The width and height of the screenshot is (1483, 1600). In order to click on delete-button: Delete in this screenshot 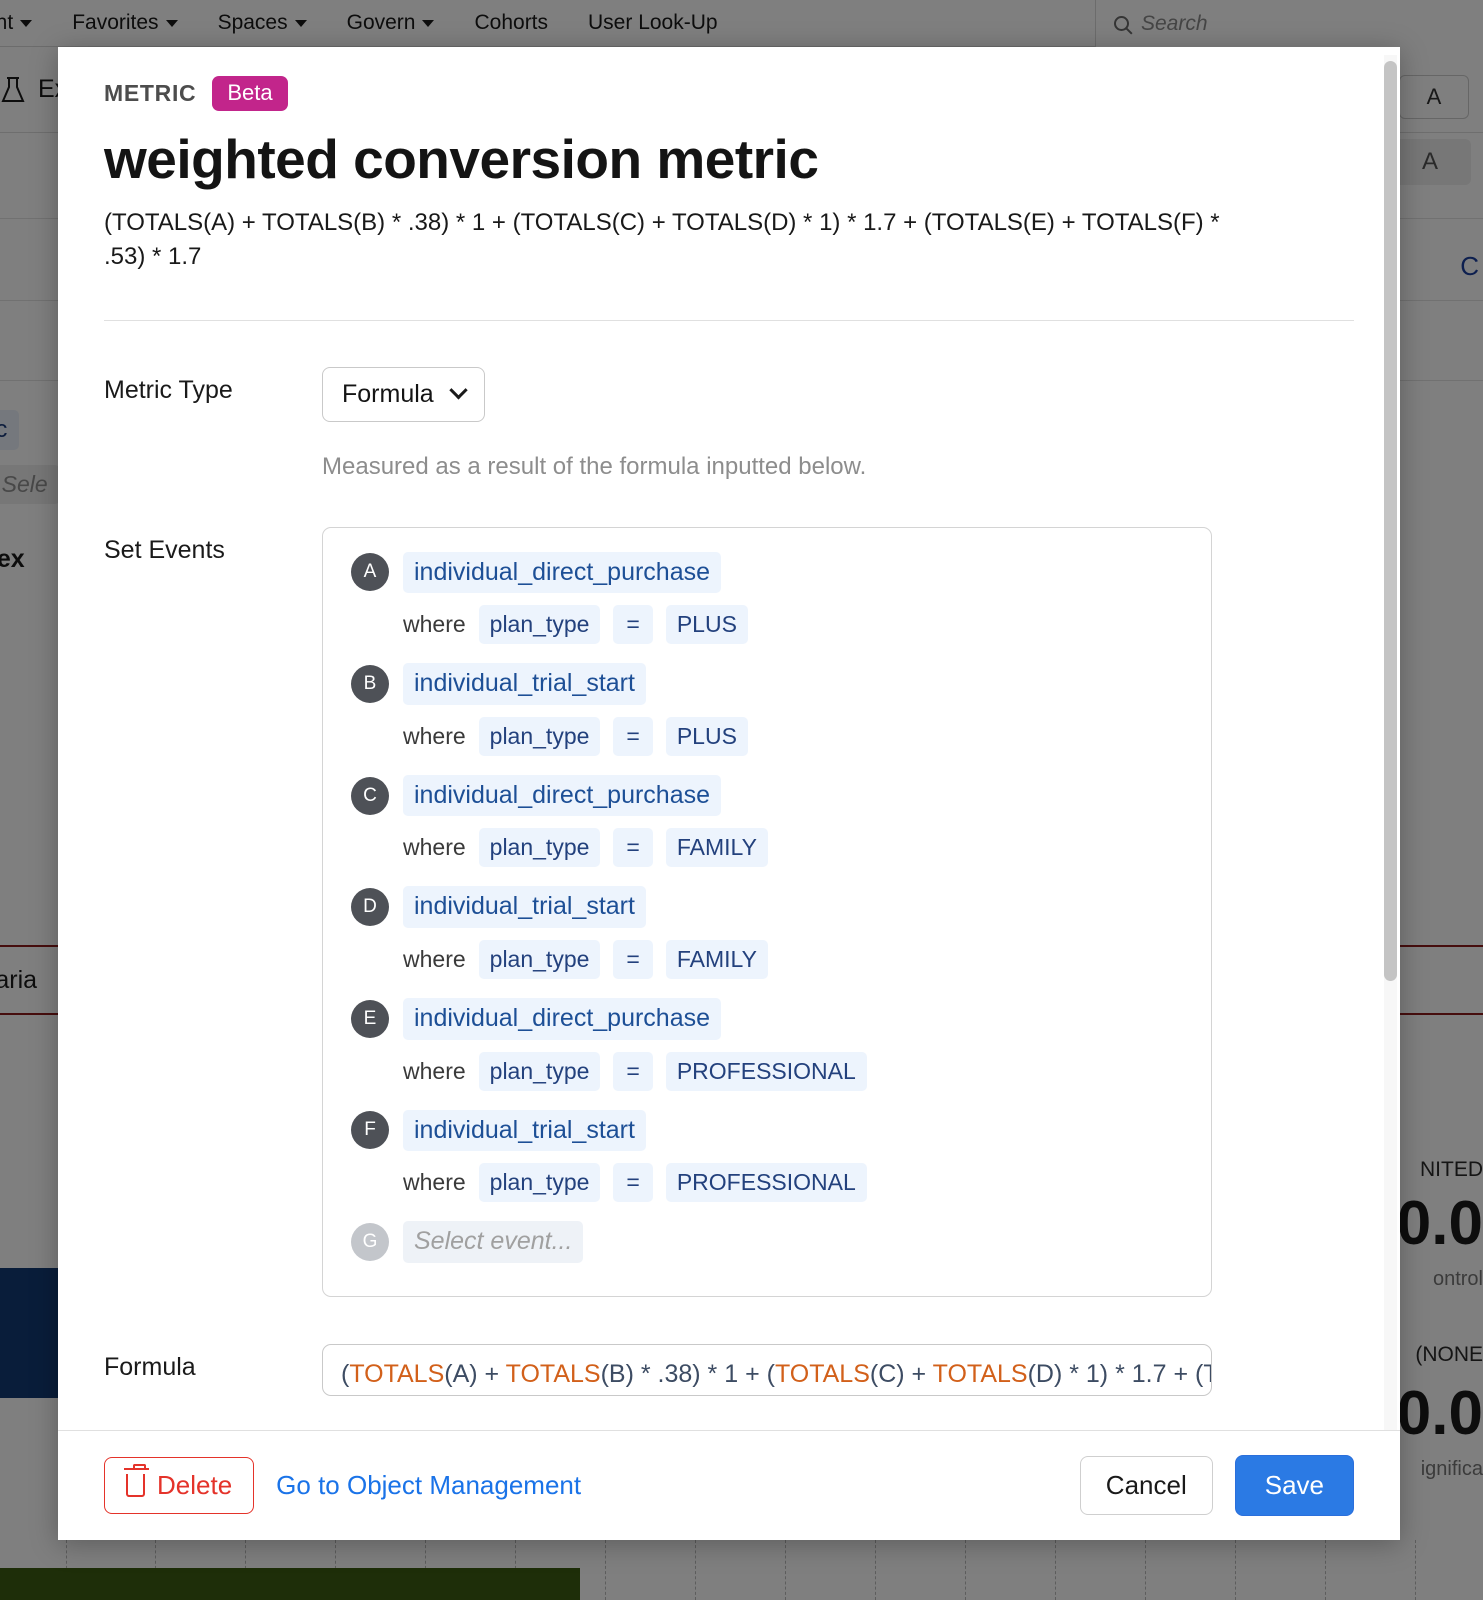, I will do `click(179, 1485)`.